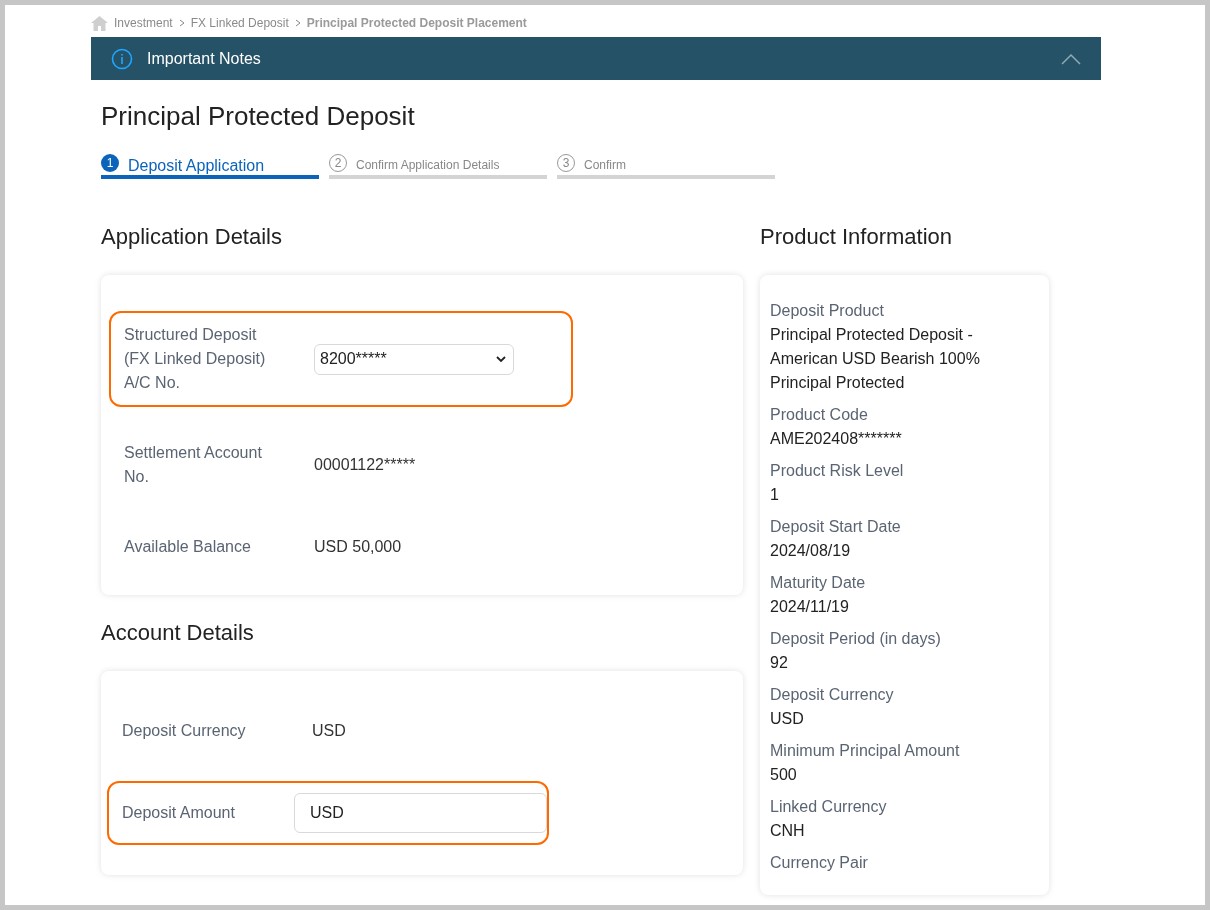  Describe the element at coordinates (787, 719) in the screenshot. I see `info-value: USD` at that location.